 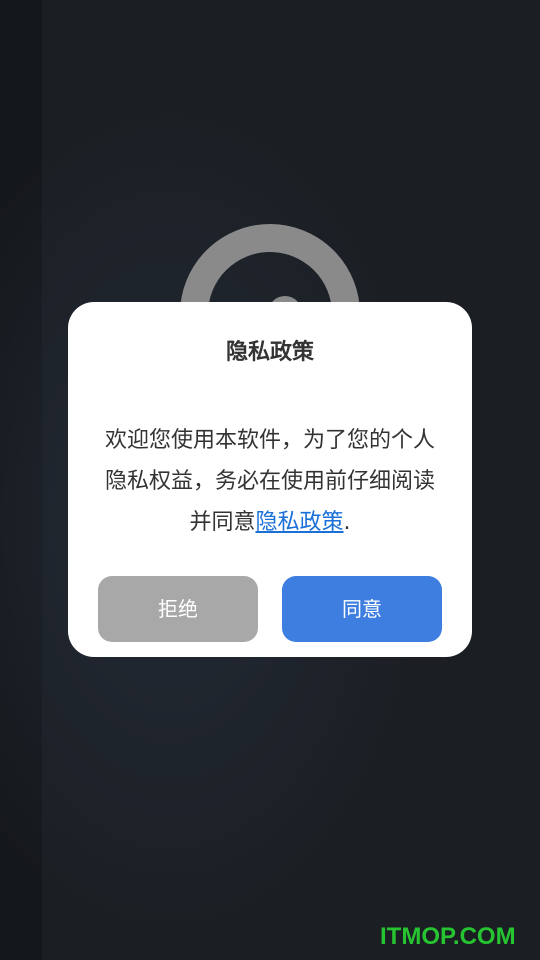 What do you see at coordinates (270, 481) in the screenshot?
I see `dialog-message: 欢迎您使用本软件，为了您的个人隐私权益，务必在使用前仔细阅读并同意隐私政策.` at bounding box center [270, 481].